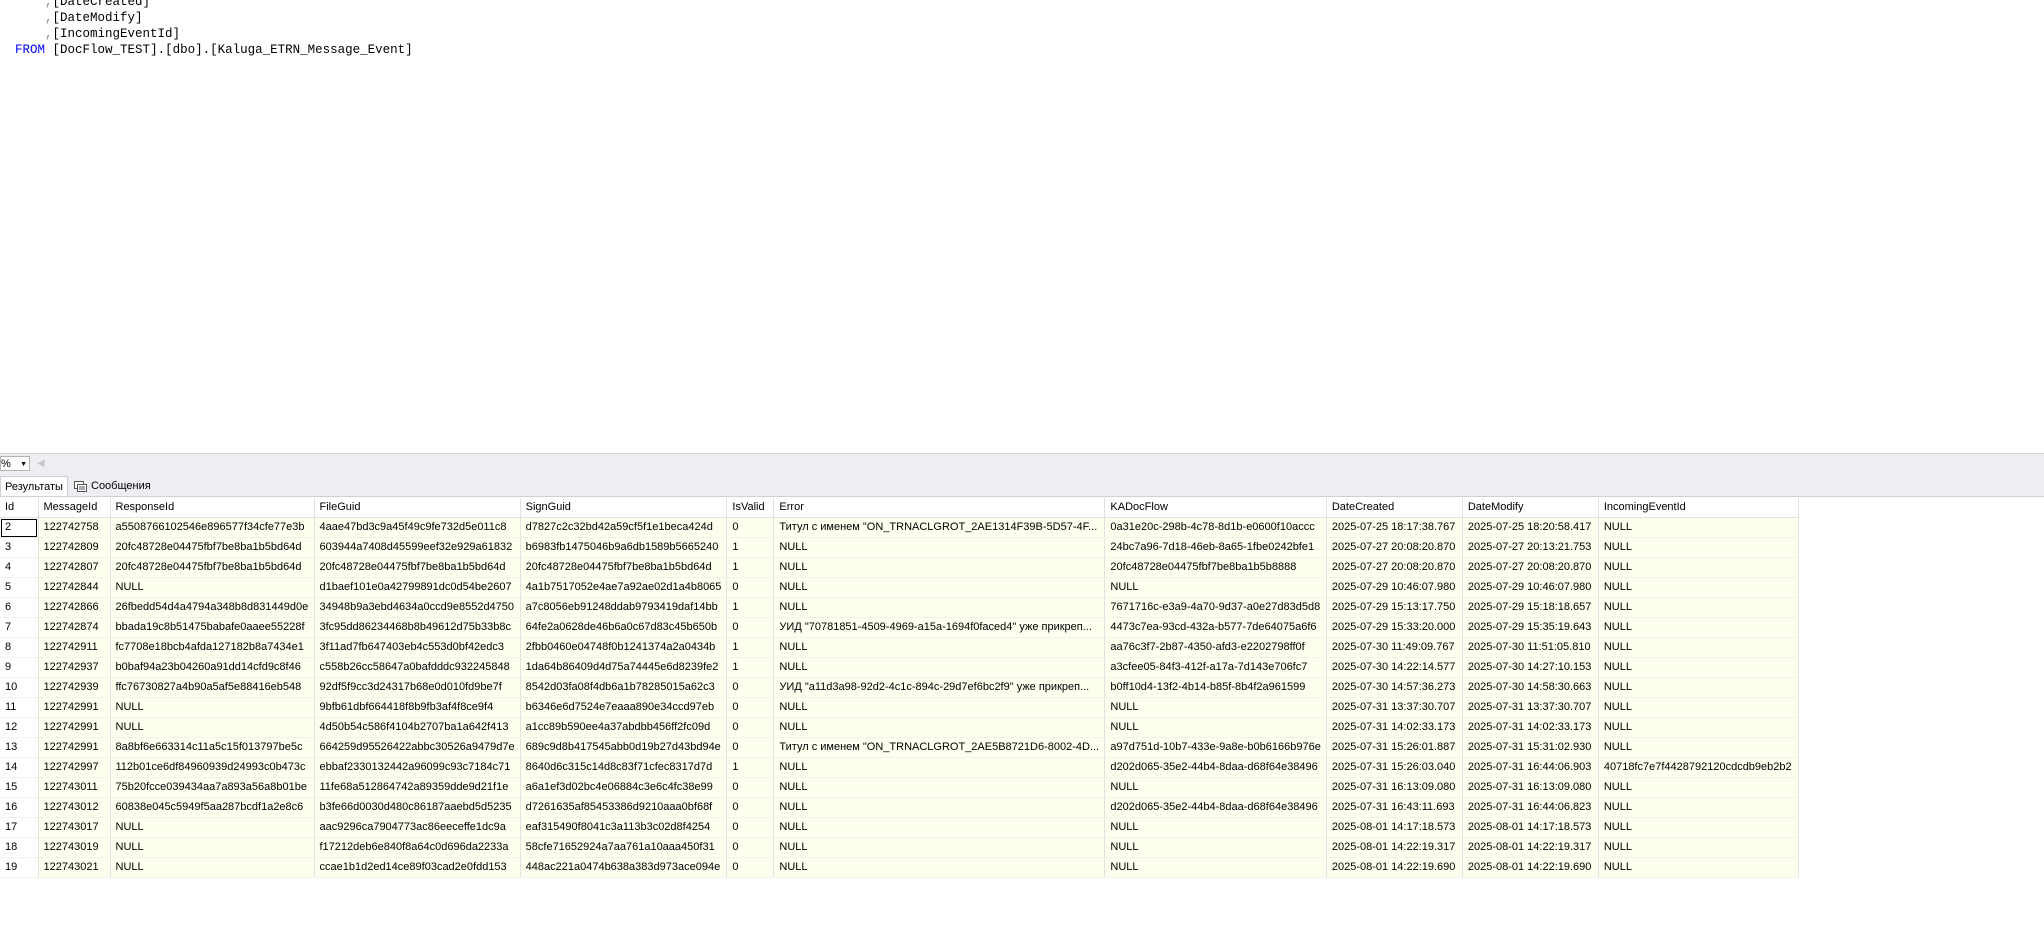 The image size is (2044, 945). I want to click on grid-cell: 122743021, so click(74, 867).